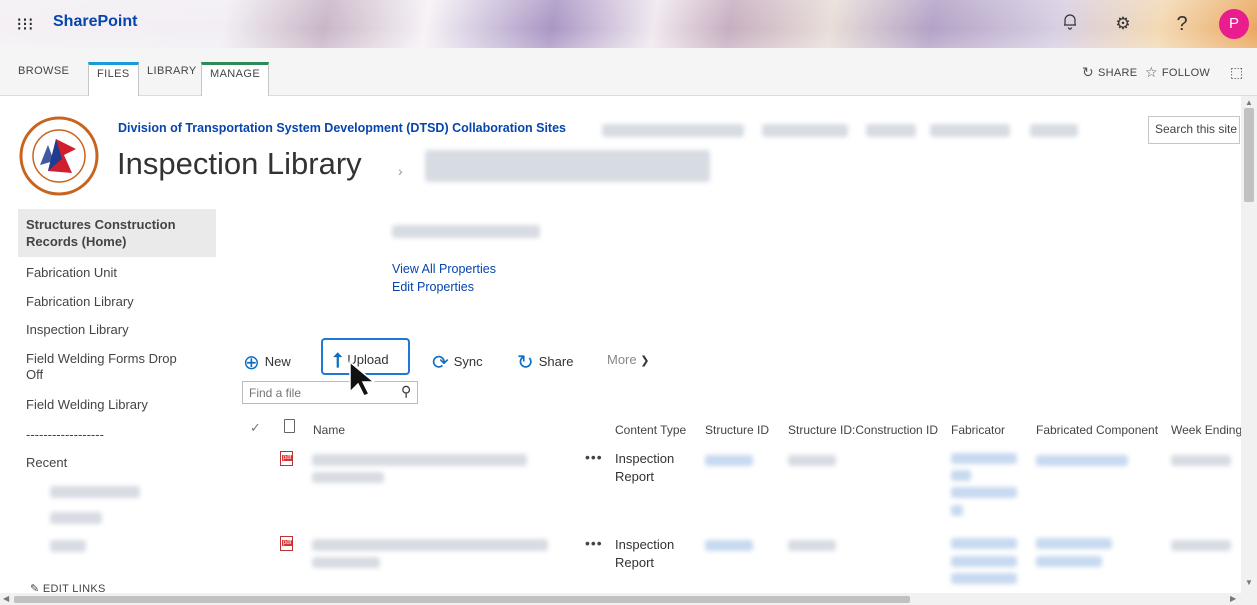 This screenshot has height=605, width=1257. Describe the element at coordinates (1233, 598) in the screenshot. I see `scroll-right-arrow-icon: ▶` at that location.